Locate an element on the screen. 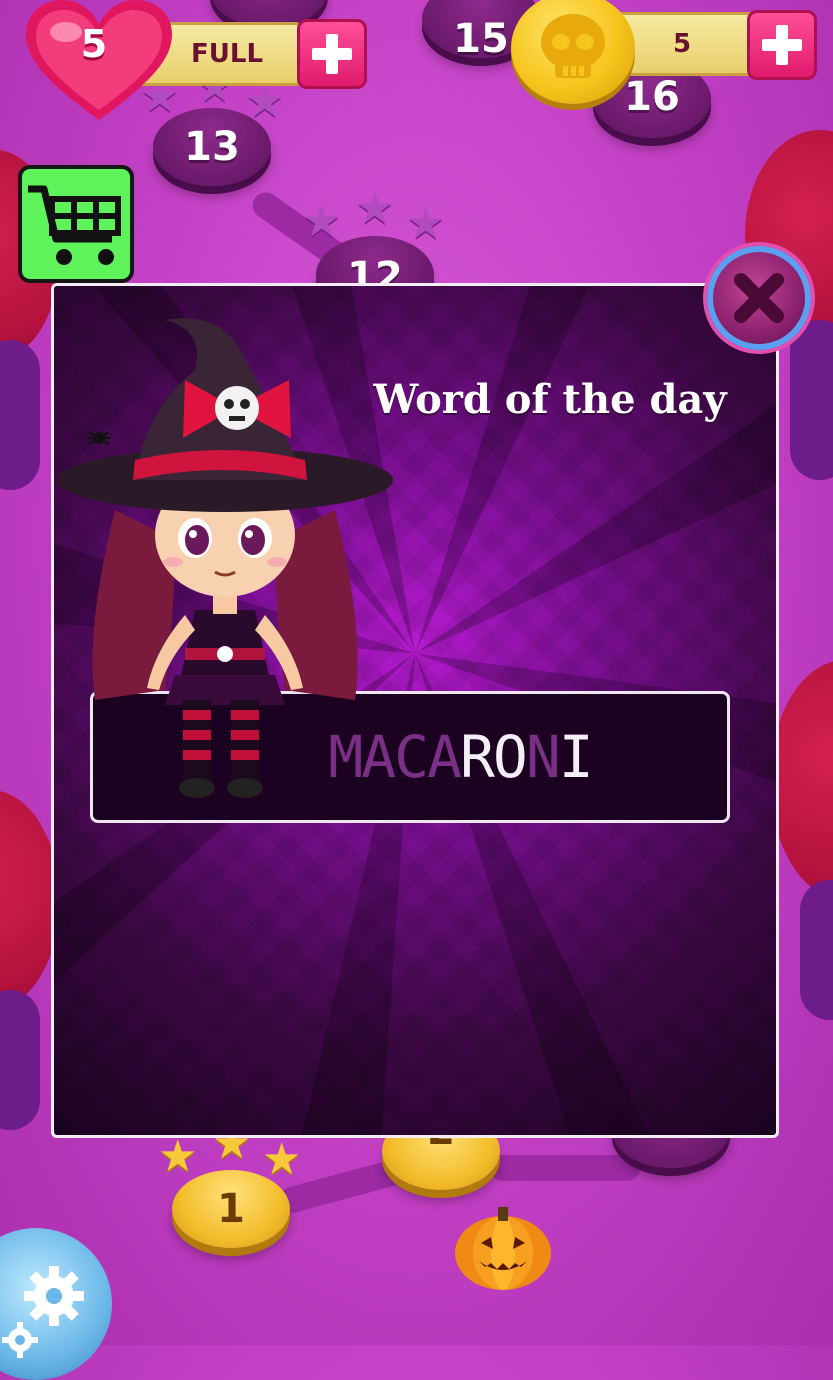 The width and height of the screenshot is (833, 1380). word-letter: C is located at coordinates (411, 757).